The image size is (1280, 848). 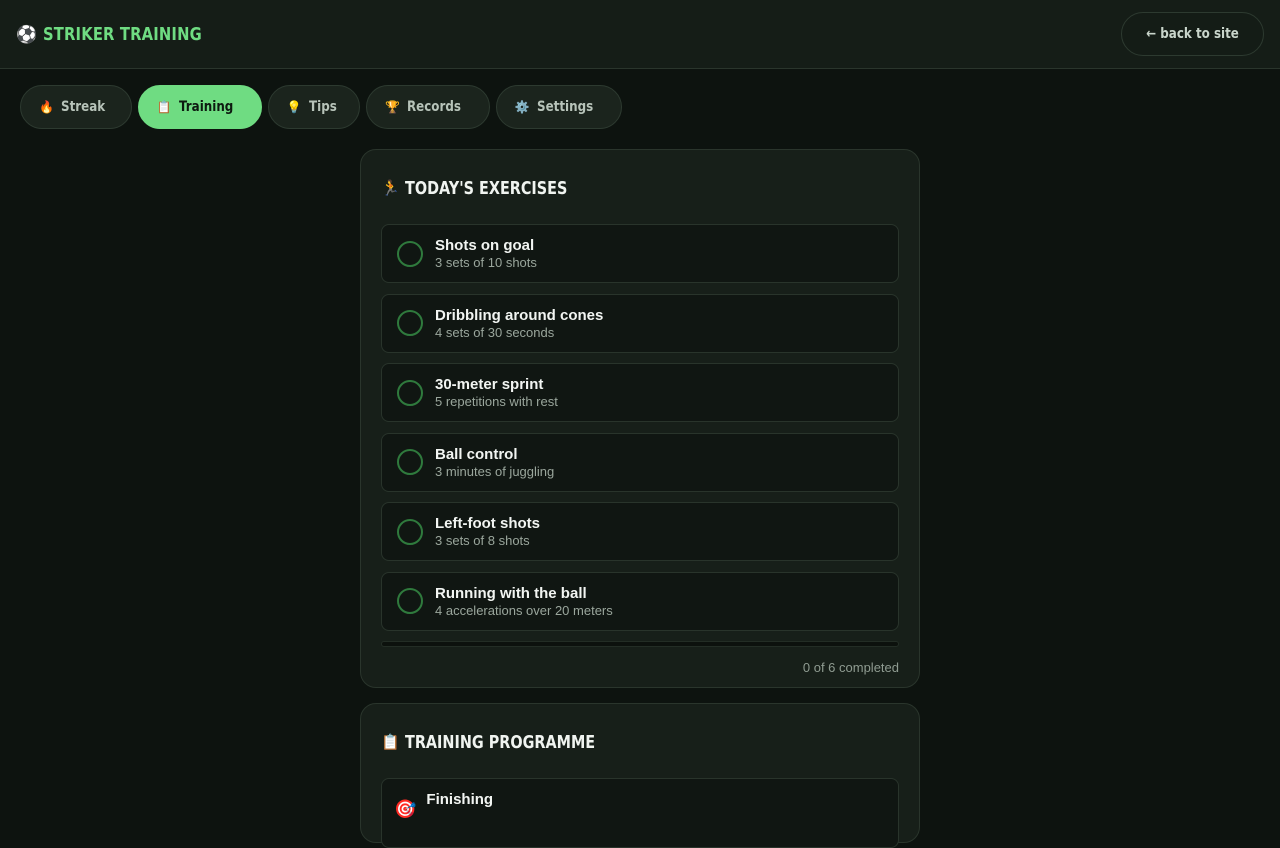 What do you see at coordinates (27, 34) in the screenshot?
I see `soccer-ball-icon: ⚽` at bounding box center [27, 34].